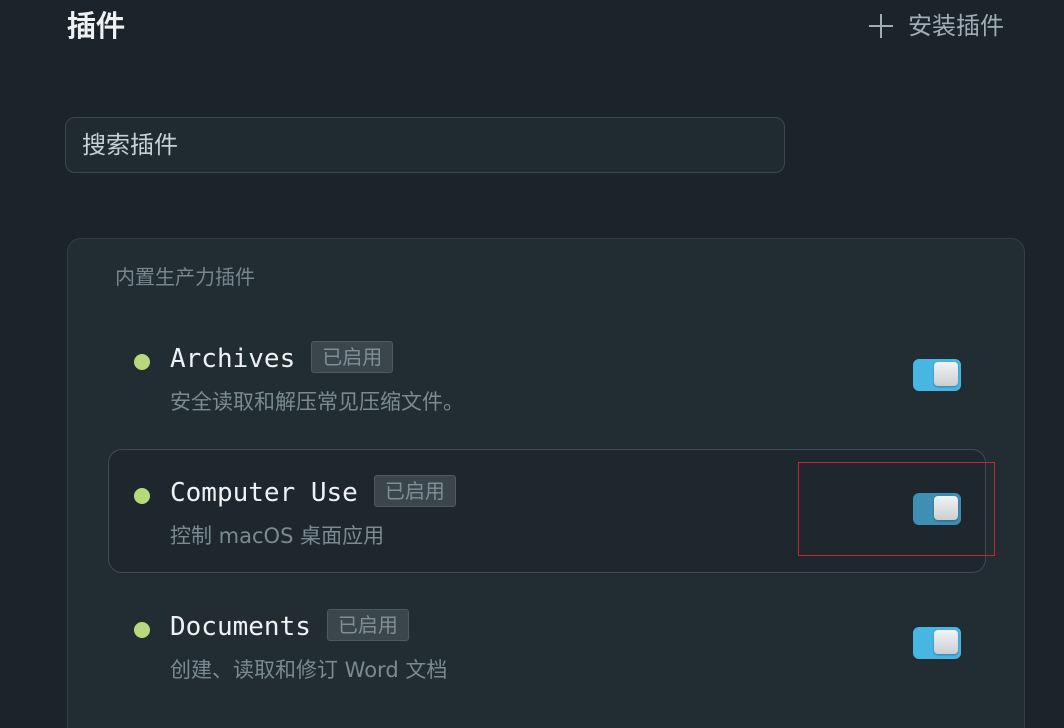 This screenshot has width=1064, height=728. I want to click on plugin-row-archives: Archives 已启用 安全读取和解压常见压缩文件。, so click(547, 377).